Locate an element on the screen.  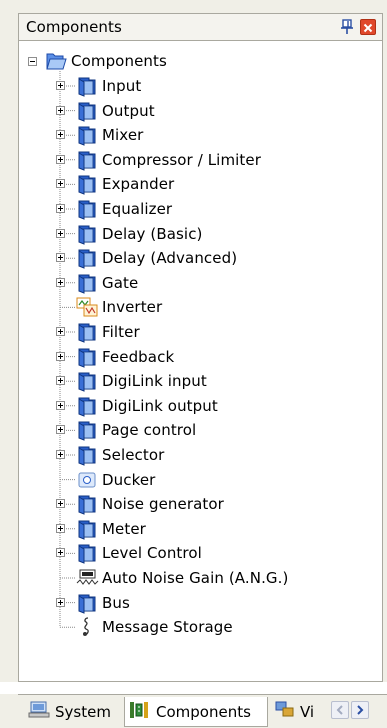
tree-item: Filter is located at coordinates (79, 332).